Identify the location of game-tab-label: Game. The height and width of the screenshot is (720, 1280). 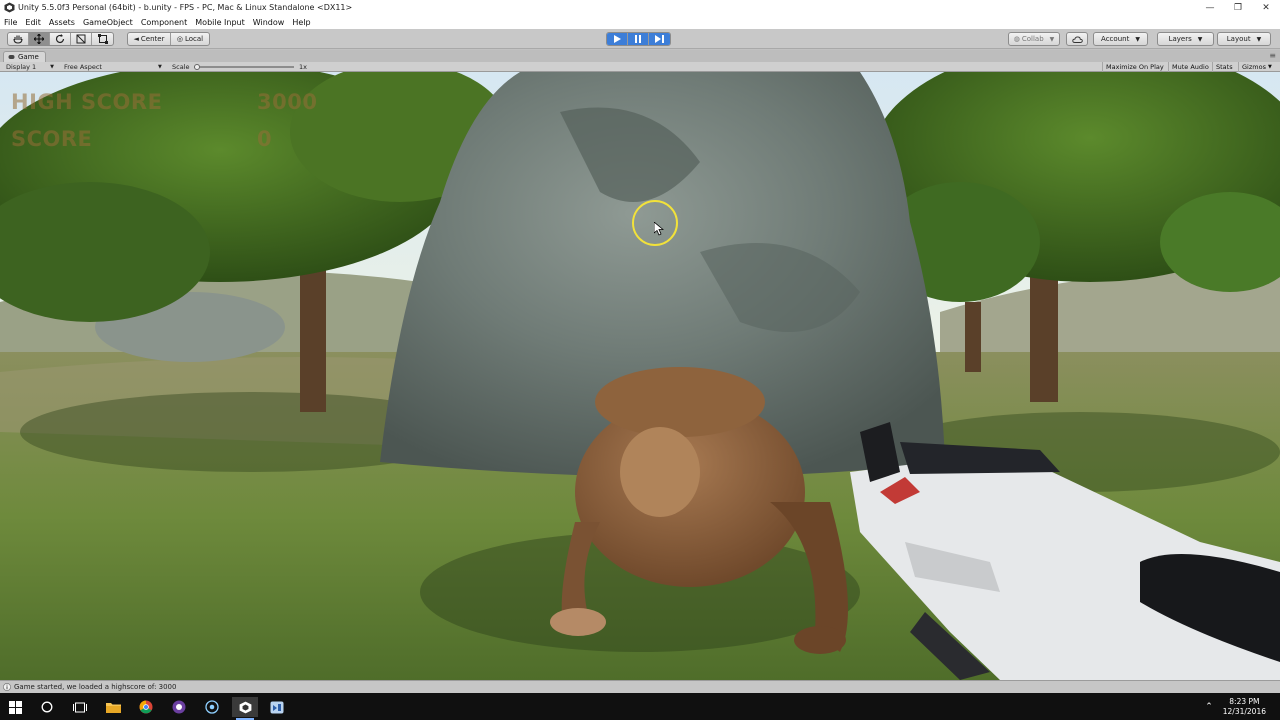
(28, 57).